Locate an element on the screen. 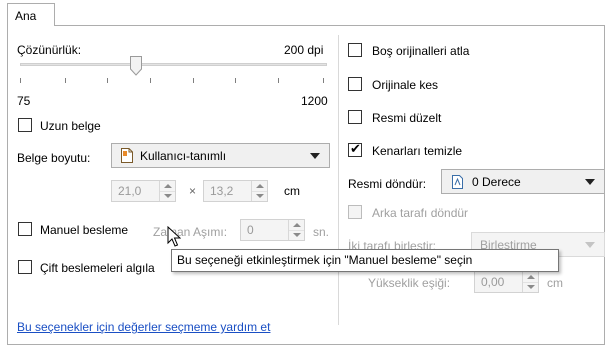 This screenshot has width=611, height=351. skip-blank-label: Boş orijinalleri atla is located at coordinates (421, 51).